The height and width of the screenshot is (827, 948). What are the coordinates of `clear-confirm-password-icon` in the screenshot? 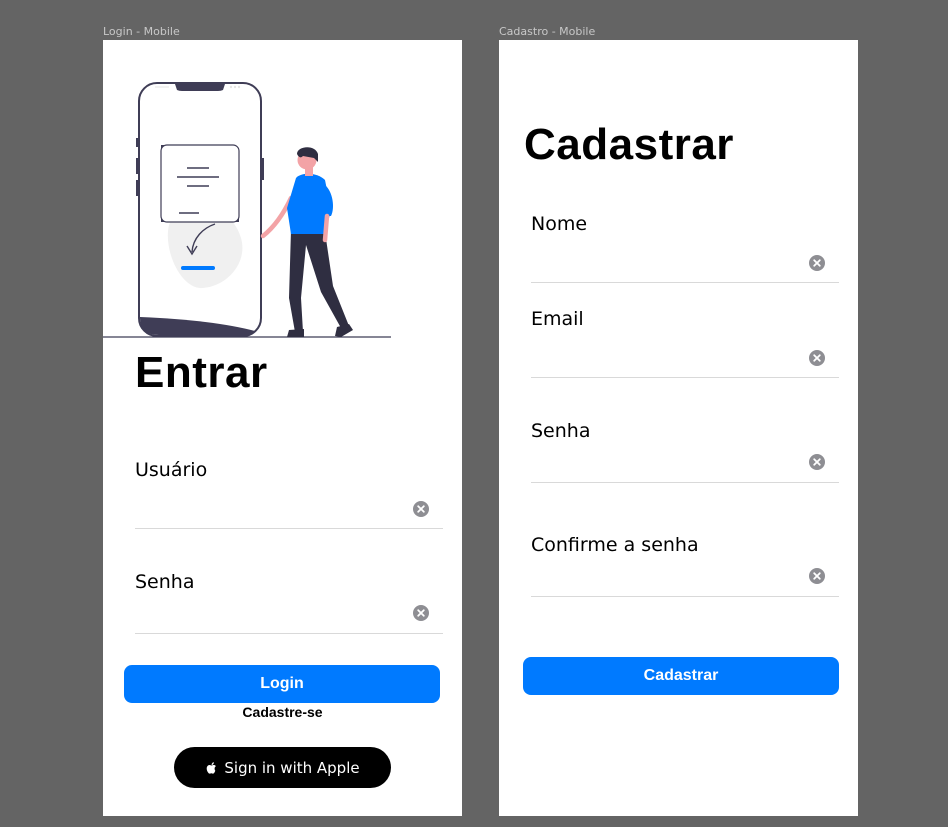 It's located at (817, 576).